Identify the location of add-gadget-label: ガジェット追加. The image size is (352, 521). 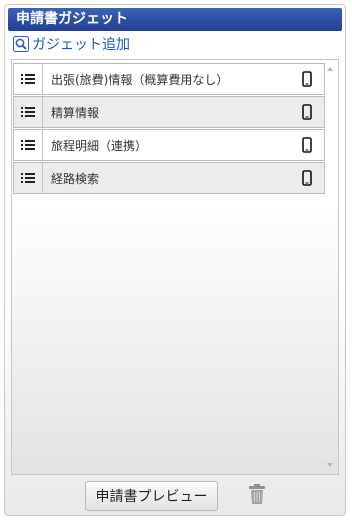
(81, 45).